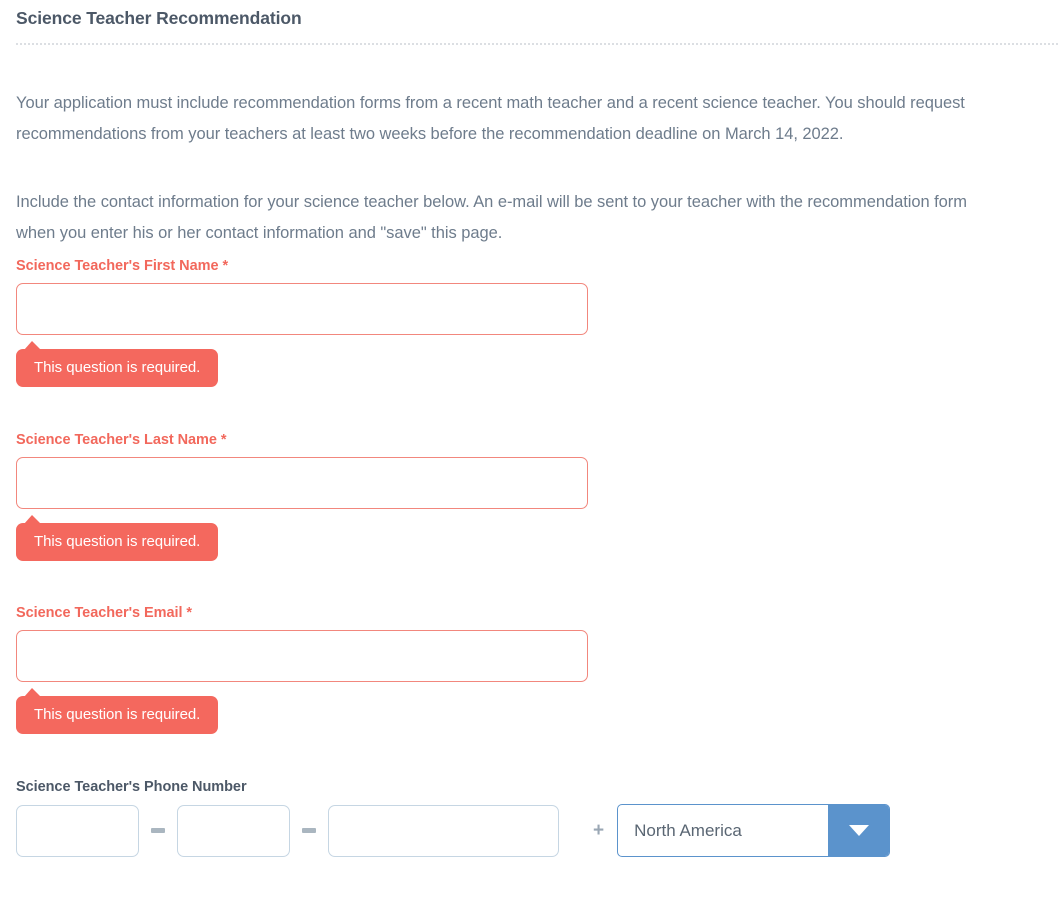  What do you see at coordinates (117, 538) in the screenshot?
I see `error-message-last-name: This question is required.` at bounding box center [117, 538].